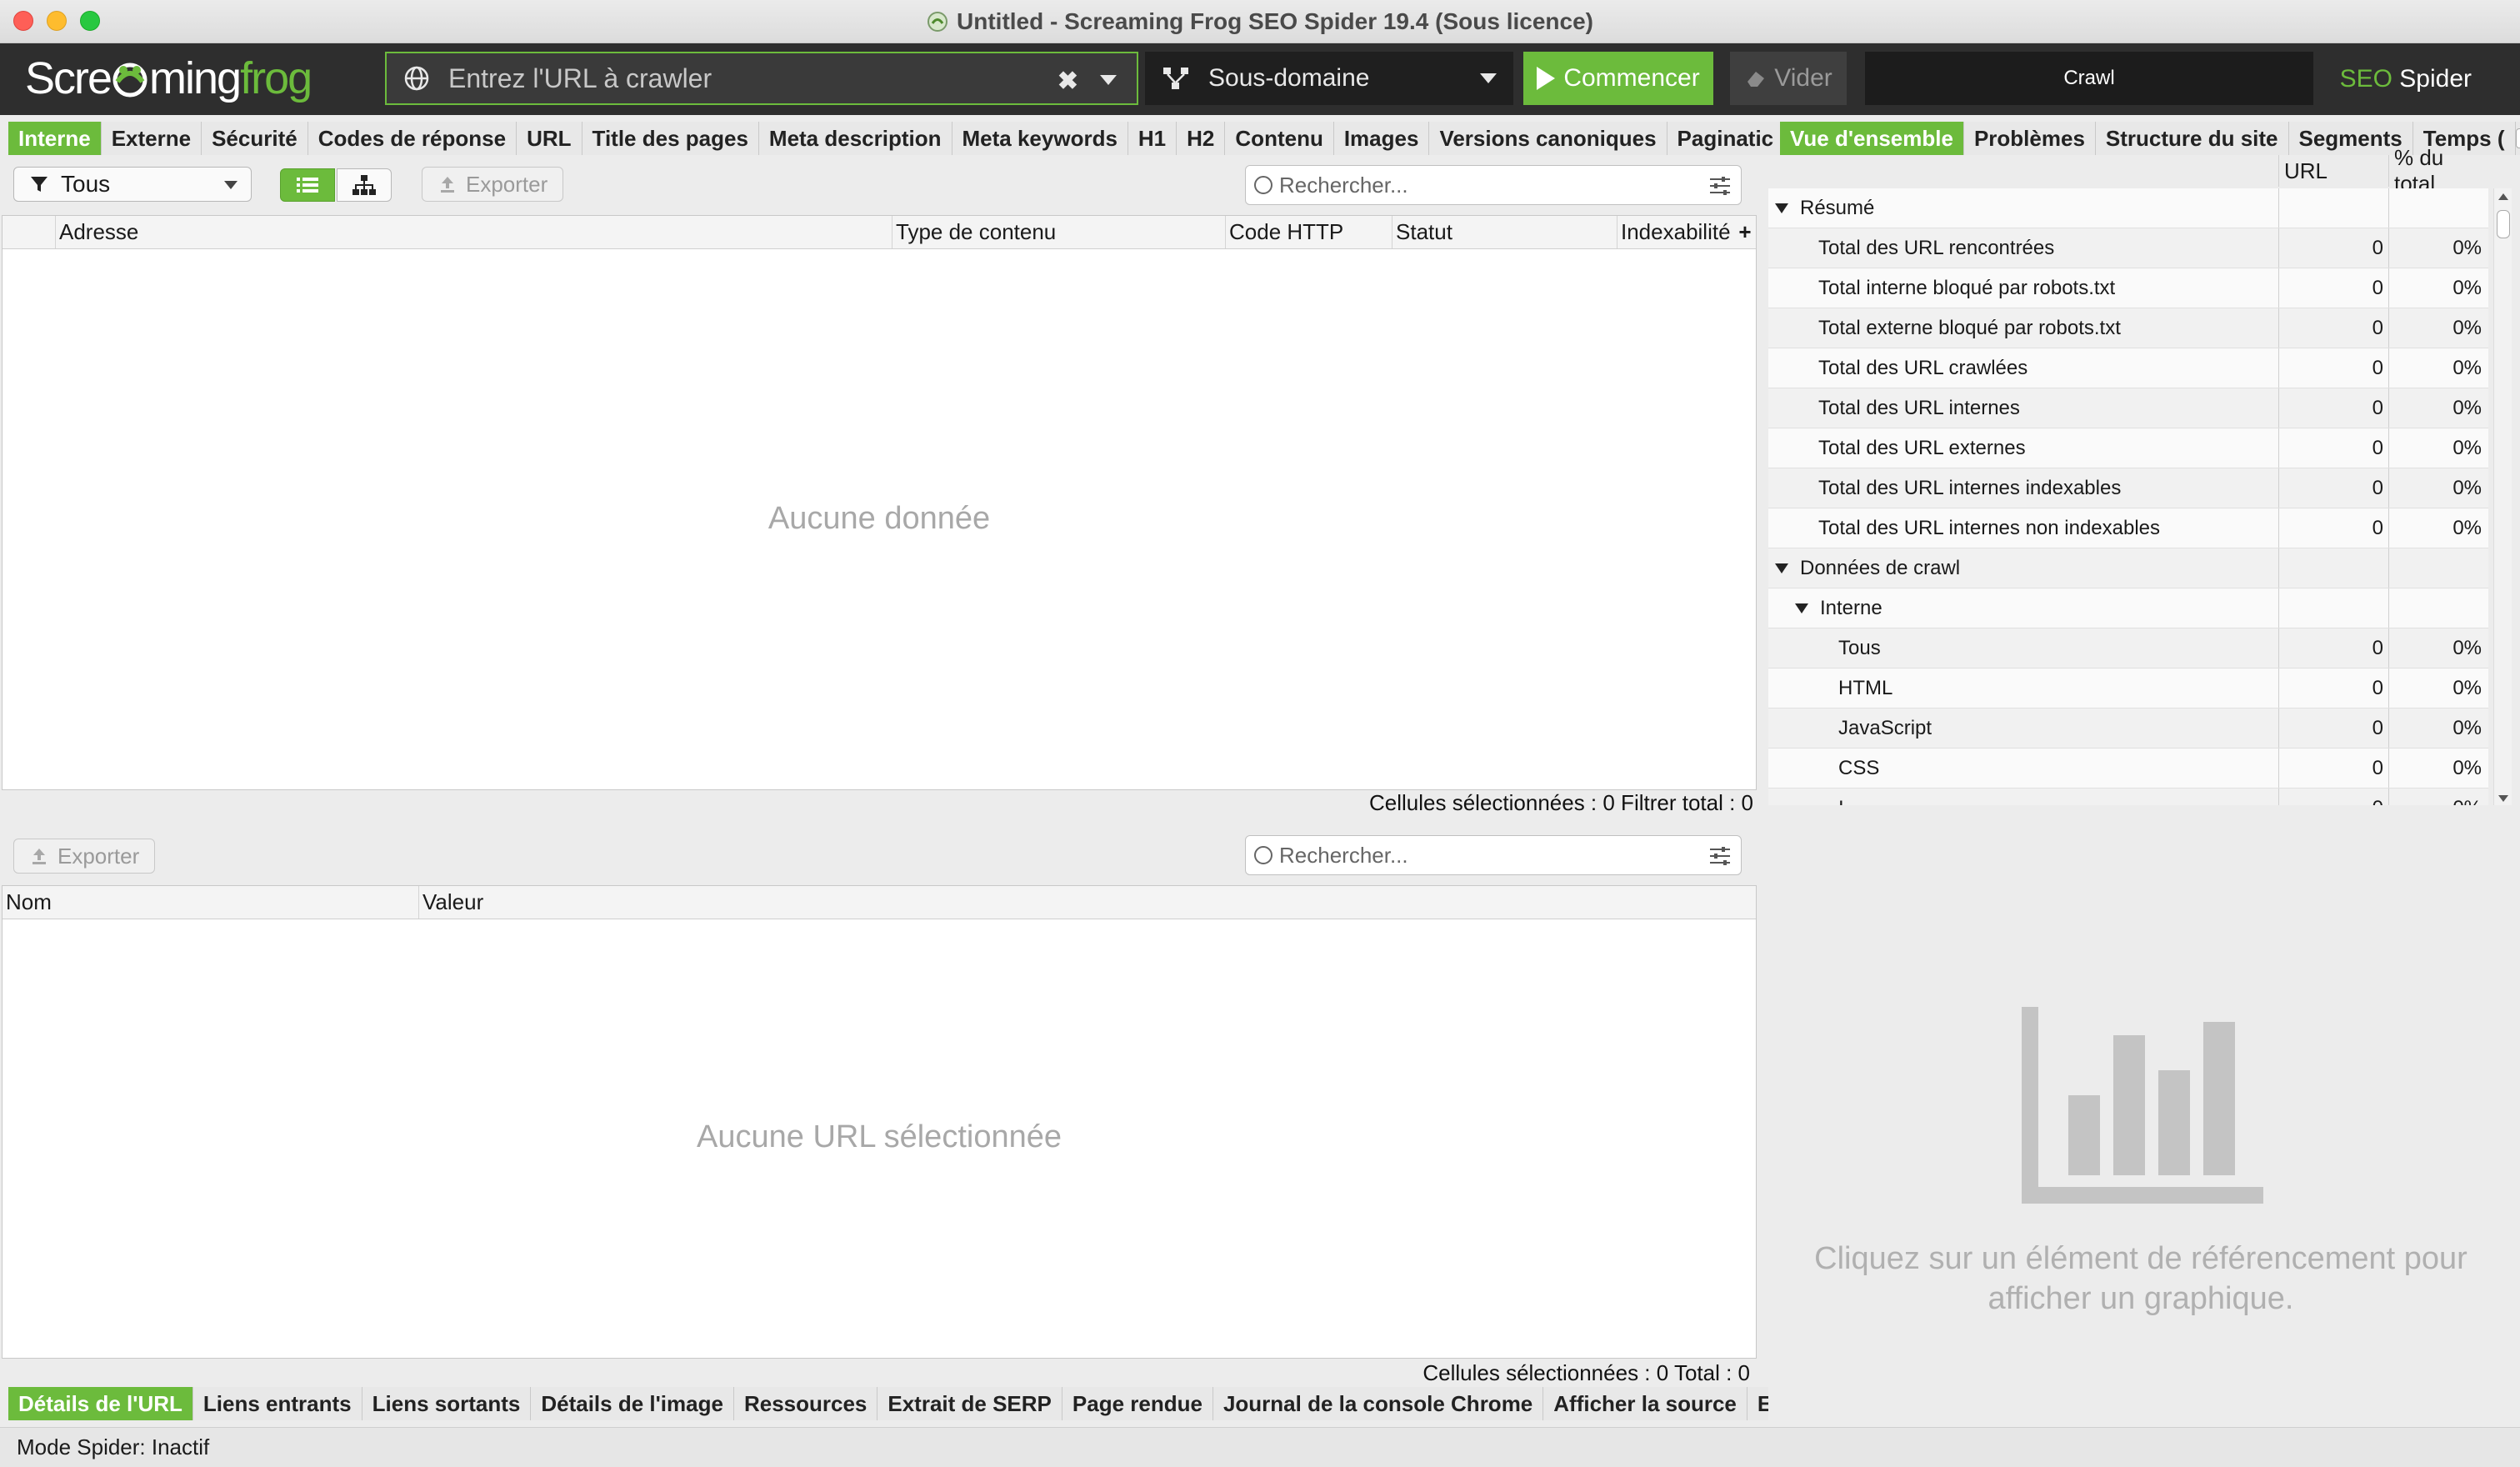 The width and height of the screenshot is (2520, 1467). Describe the element at coordinates (132, 184) in the screenshot. I see `filter-select: Tous` at that location.